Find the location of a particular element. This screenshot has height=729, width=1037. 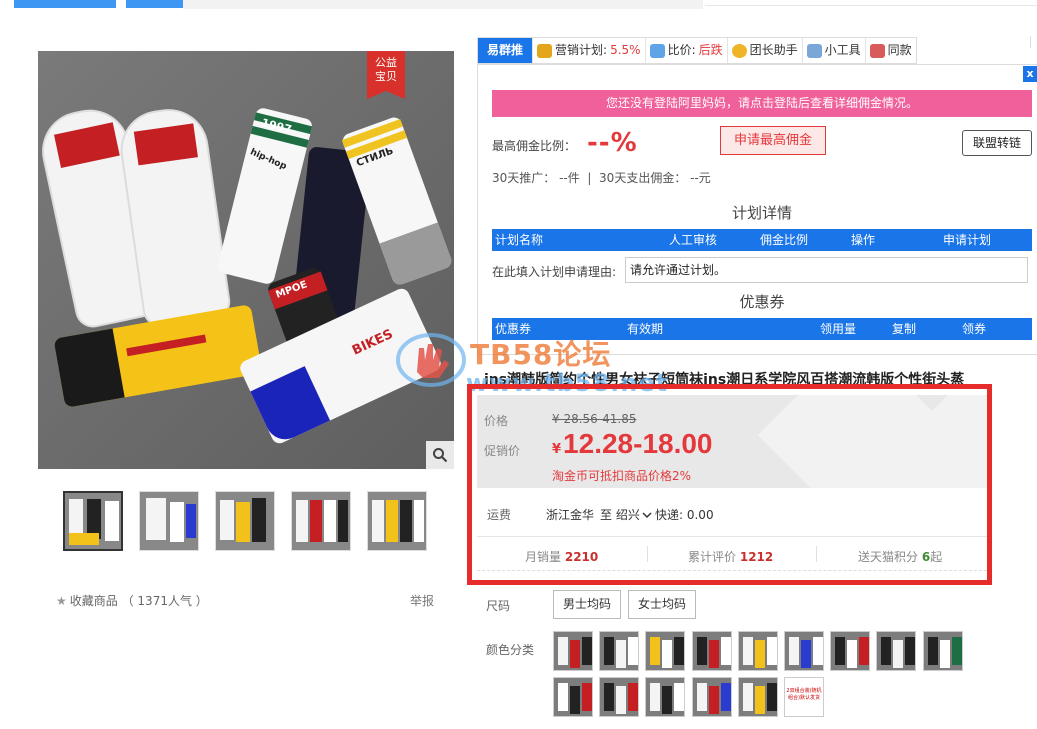

alliance-link-button: 联盟转链 is located at coordinates (997, 143).